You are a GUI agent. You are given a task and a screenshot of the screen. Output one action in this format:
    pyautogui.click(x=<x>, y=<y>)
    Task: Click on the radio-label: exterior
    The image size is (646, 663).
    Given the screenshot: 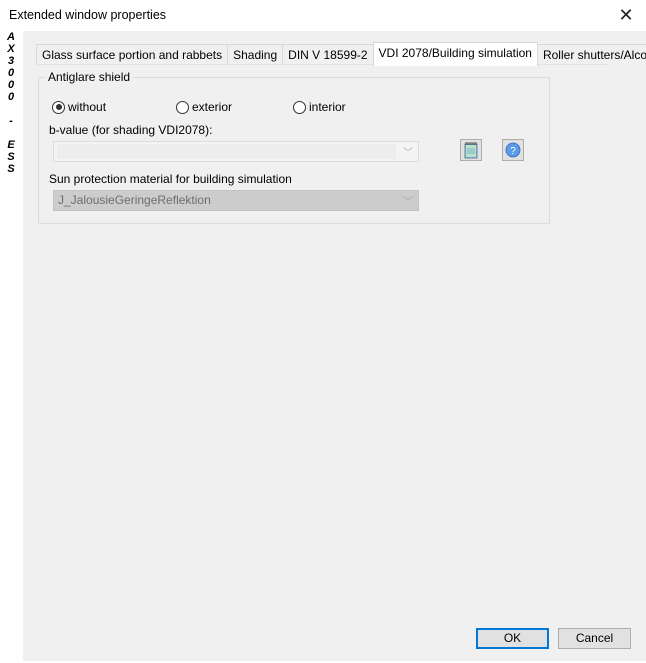 What is the action you would take?
    pyautogui.click(x=212, y=107)
    